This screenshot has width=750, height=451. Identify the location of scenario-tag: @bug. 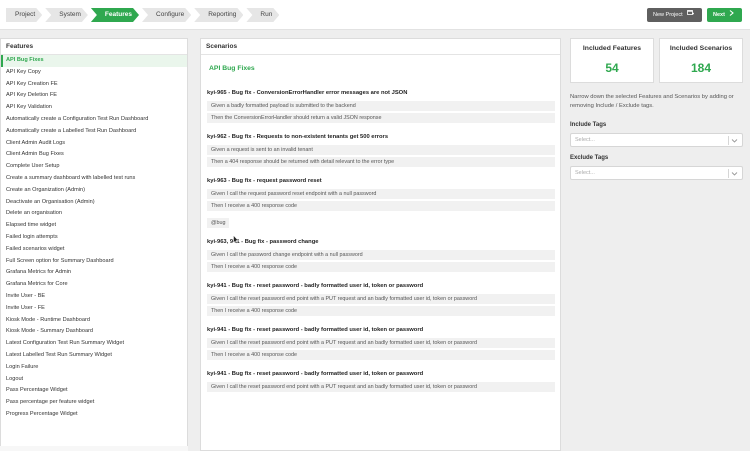
(218, 223).